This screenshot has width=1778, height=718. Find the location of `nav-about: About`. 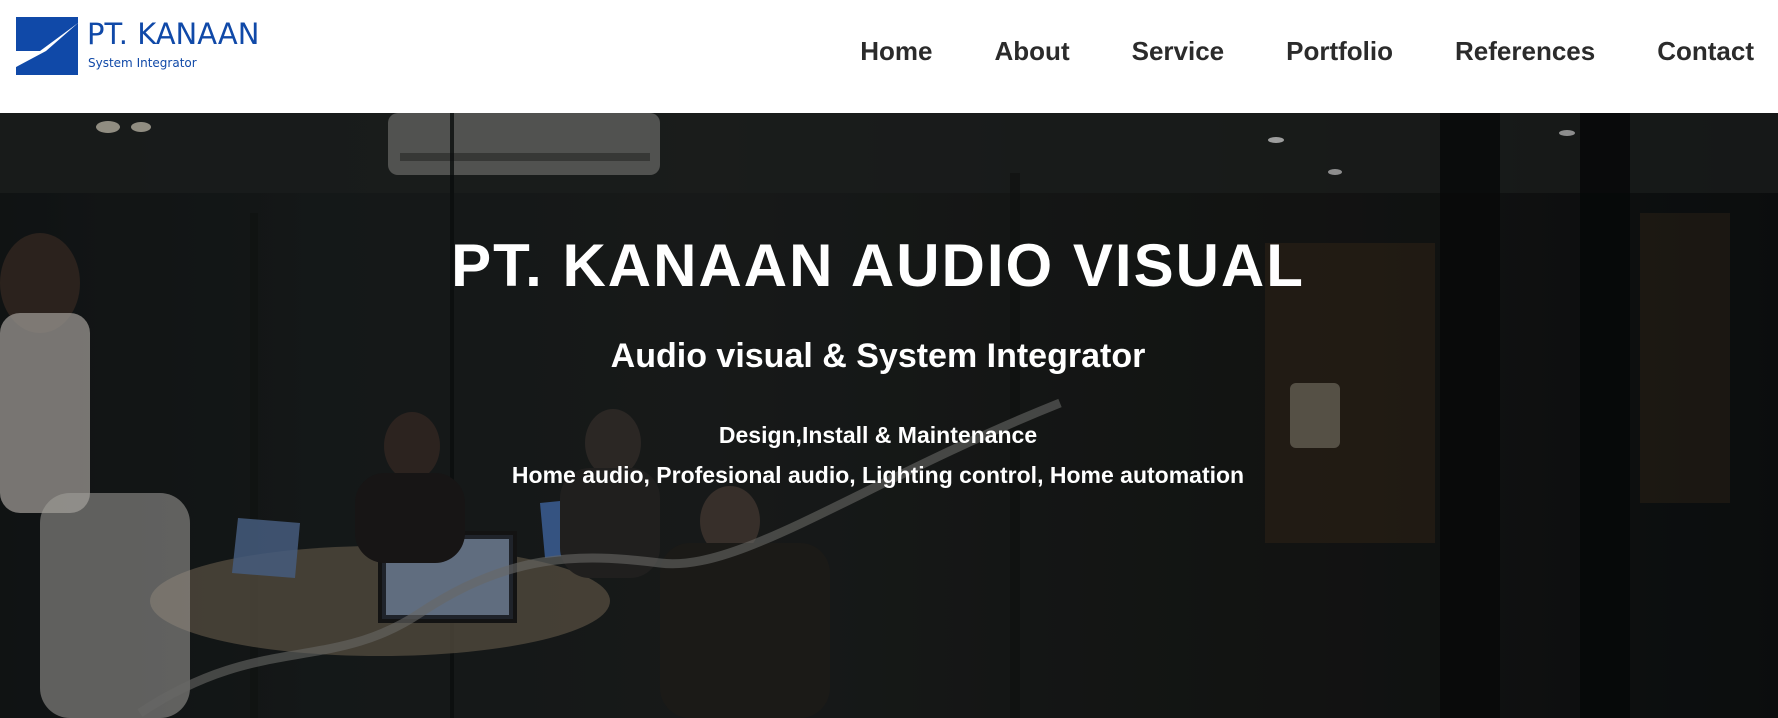

nav-about: About is located at coordinates (1032, 51).